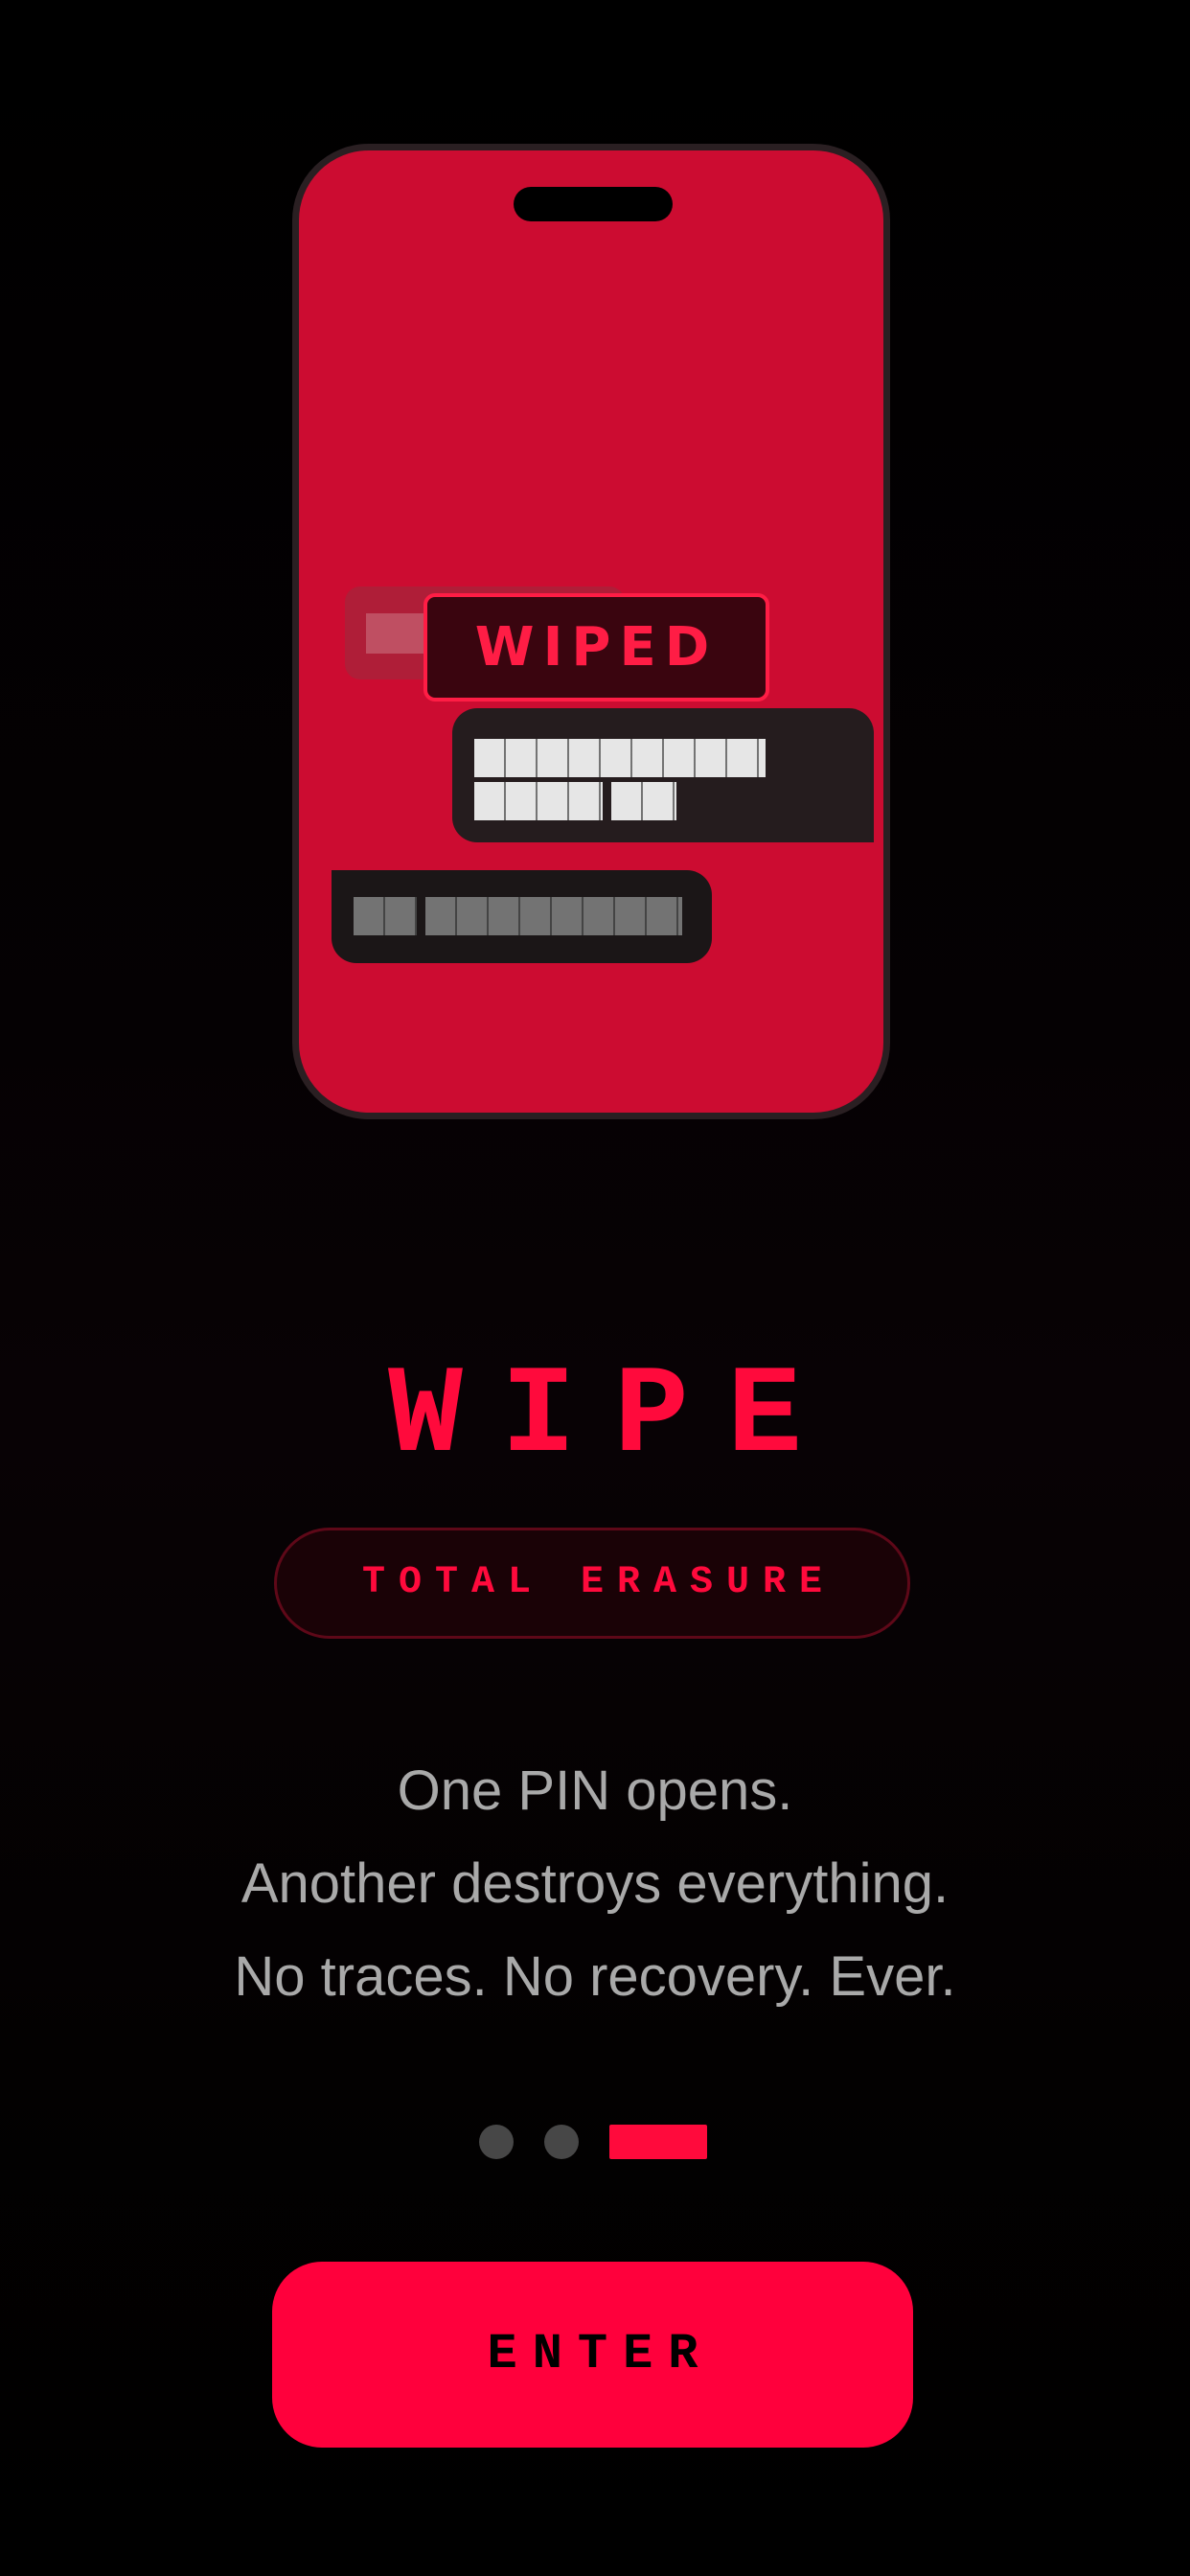 The height and width of the screenshot is (2576, 1190). I want to click on redacted-message-bubble-outgoing, so click(522, 916).